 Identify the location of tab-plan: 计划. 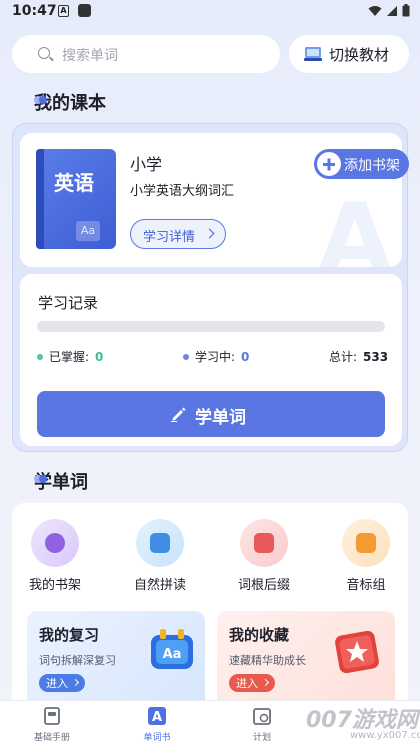
(262, 724).